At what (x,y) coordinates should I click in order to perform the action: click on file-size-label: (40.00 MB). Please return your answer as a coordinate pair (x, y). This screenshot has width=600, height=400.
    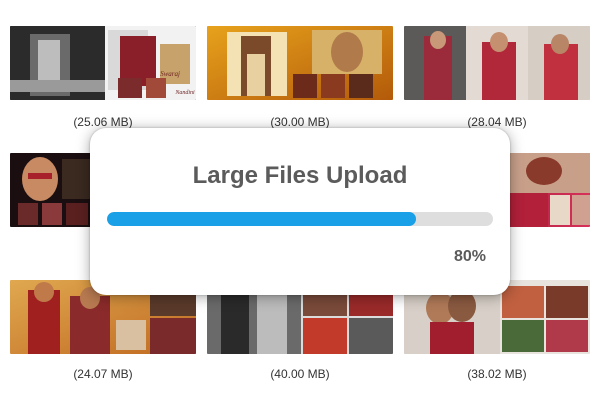
    Looking at the image, I should click on (300, 374).